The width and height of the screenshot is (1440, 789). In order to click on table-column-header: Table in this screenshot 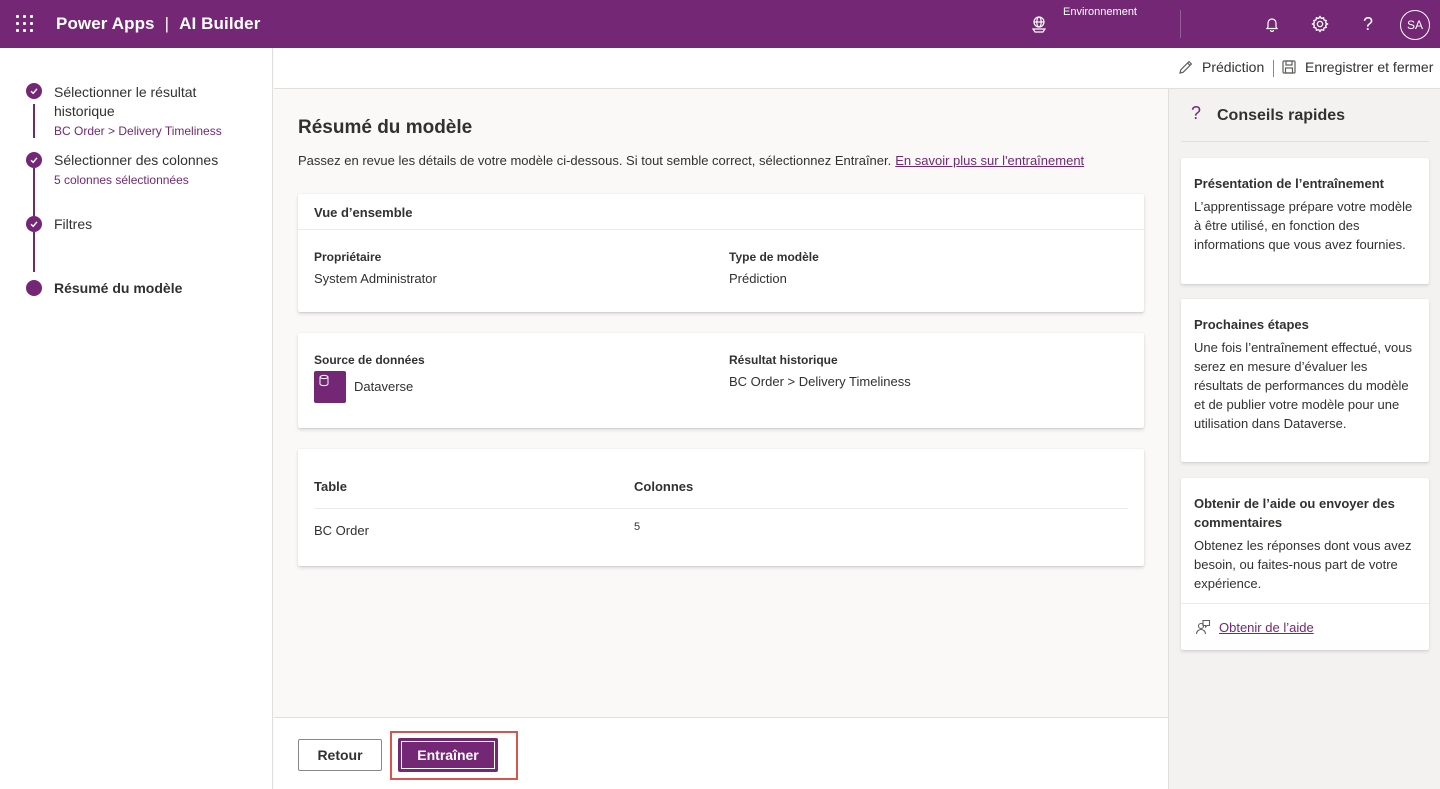, I will do `click(330, 486)`.